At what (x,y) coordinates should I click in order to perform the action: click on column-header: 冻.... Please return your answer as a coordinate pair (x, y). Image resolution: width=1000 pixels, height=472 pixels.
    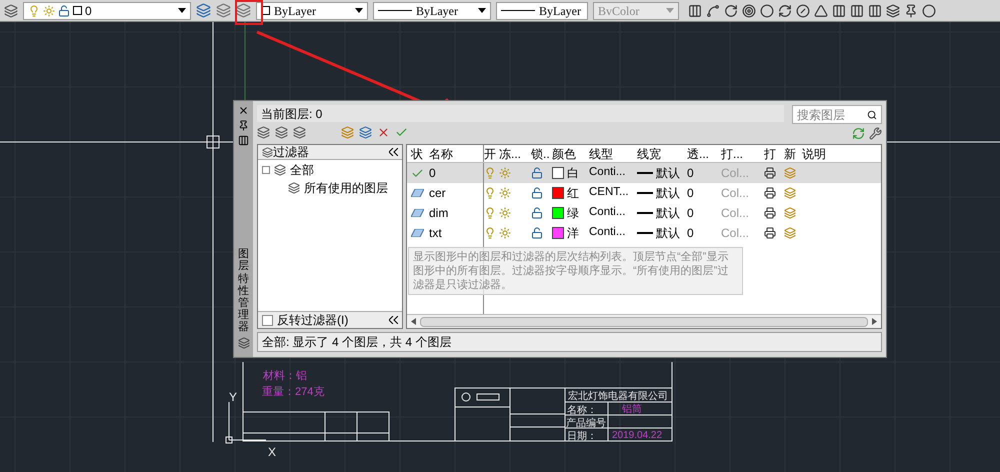
    Looking at the image, I should click on (510, 153).